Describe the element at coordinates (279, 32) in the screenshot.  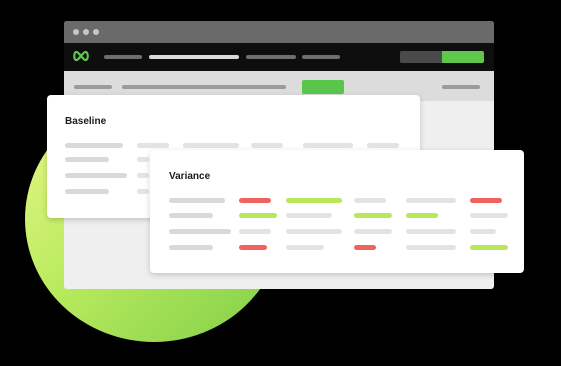
I see `window-titlebar` at that location.